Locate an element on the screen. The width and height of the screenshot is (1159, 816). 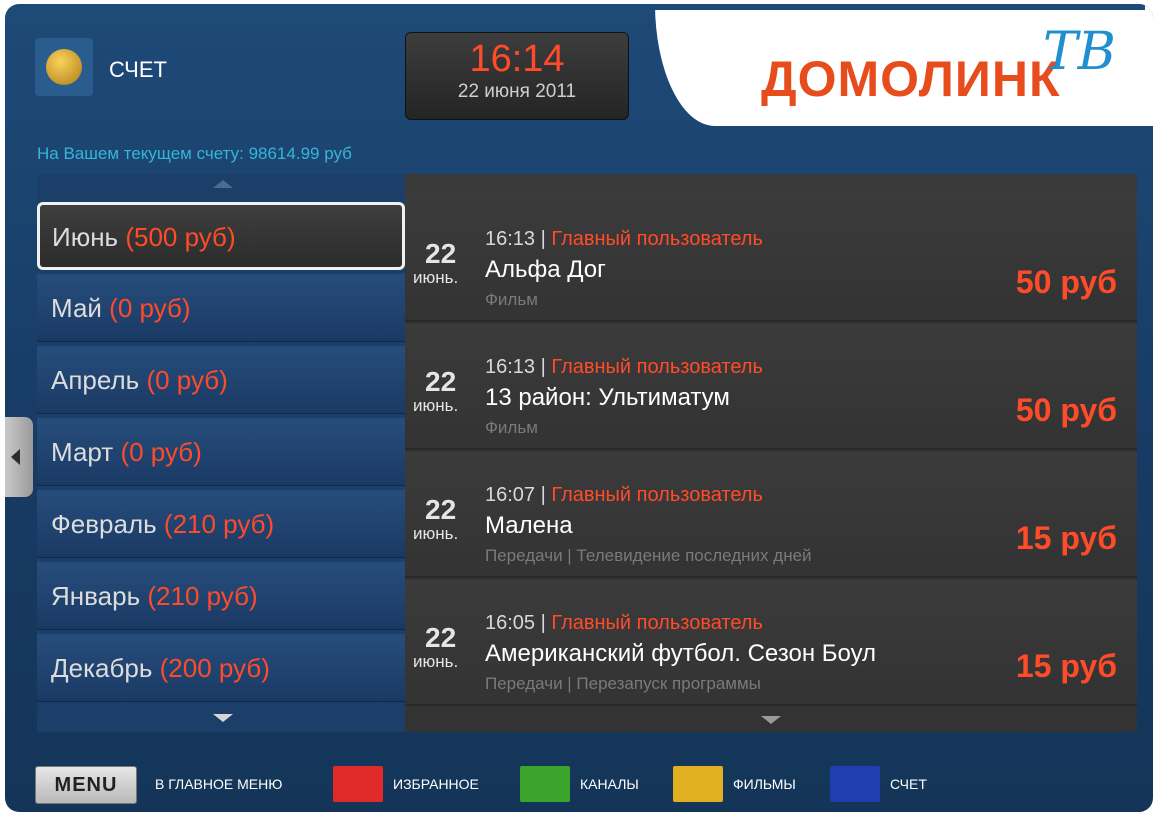
transaction-subtitle: Передачи | Перезапуск программы is located at coordinates (623, 683).